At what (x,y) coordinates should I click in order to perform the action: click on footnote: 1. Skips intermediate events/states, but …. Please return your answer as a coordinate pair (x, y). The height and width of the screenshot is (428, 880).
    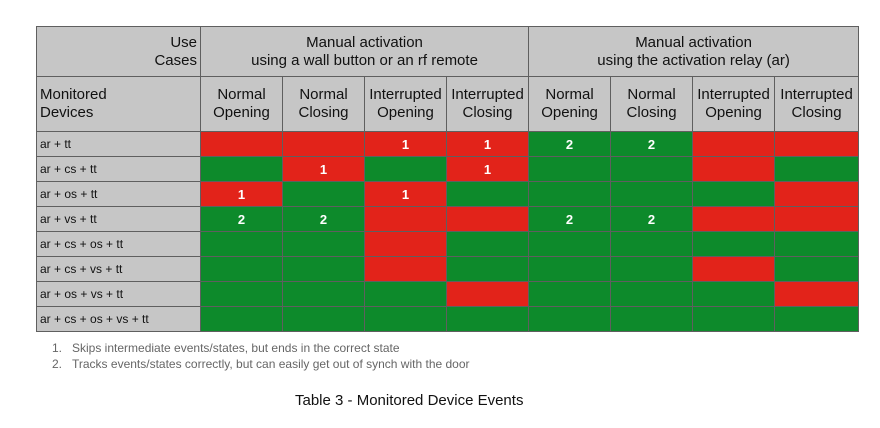
    Looking at the image, I should click on (261, 348).